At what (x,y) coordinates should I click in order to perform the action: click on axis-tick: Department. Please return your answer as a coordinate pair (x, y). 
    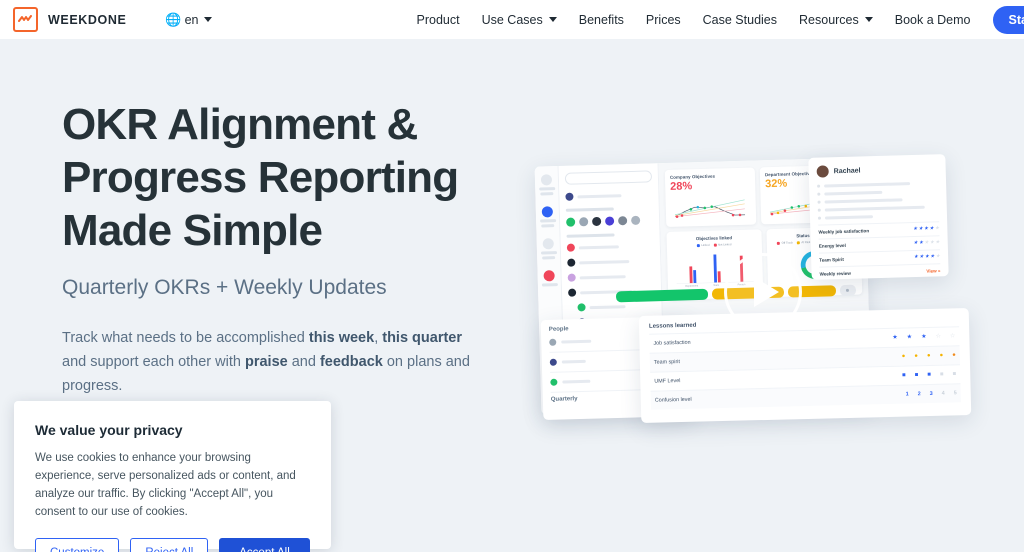
    Looking at the image, I should click on (691, 285).